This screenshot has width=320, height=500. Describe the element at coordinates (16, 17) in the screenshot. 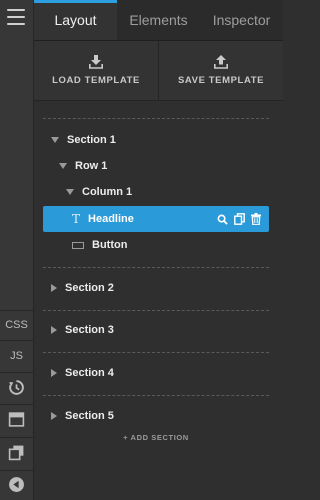

I see `hamburger-menu-icon` at that location.